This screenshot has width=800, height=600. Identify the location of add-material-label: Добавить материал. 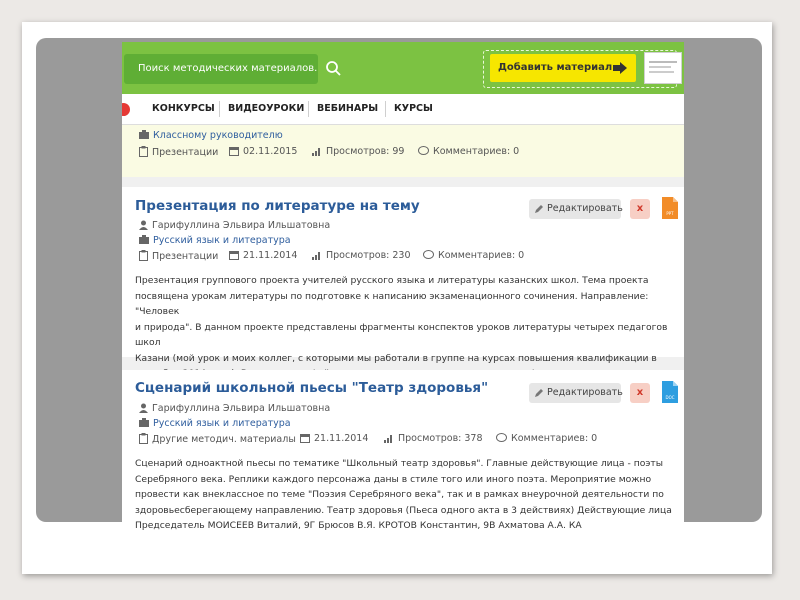
(555, 67).